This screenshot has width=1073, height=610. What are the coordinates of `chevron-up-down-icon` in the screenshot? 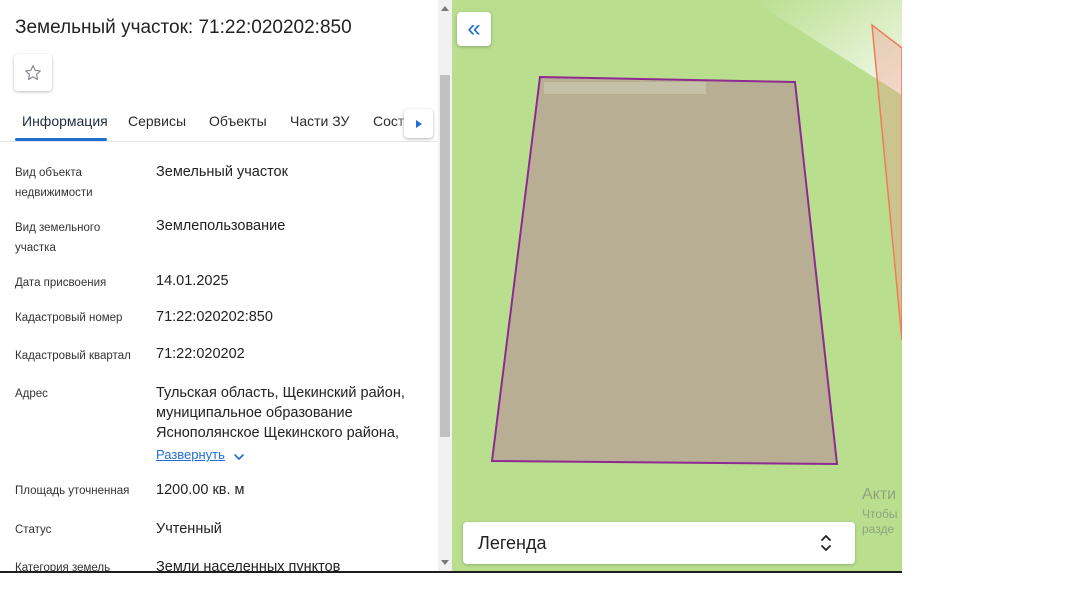 It's located at (826, 543).